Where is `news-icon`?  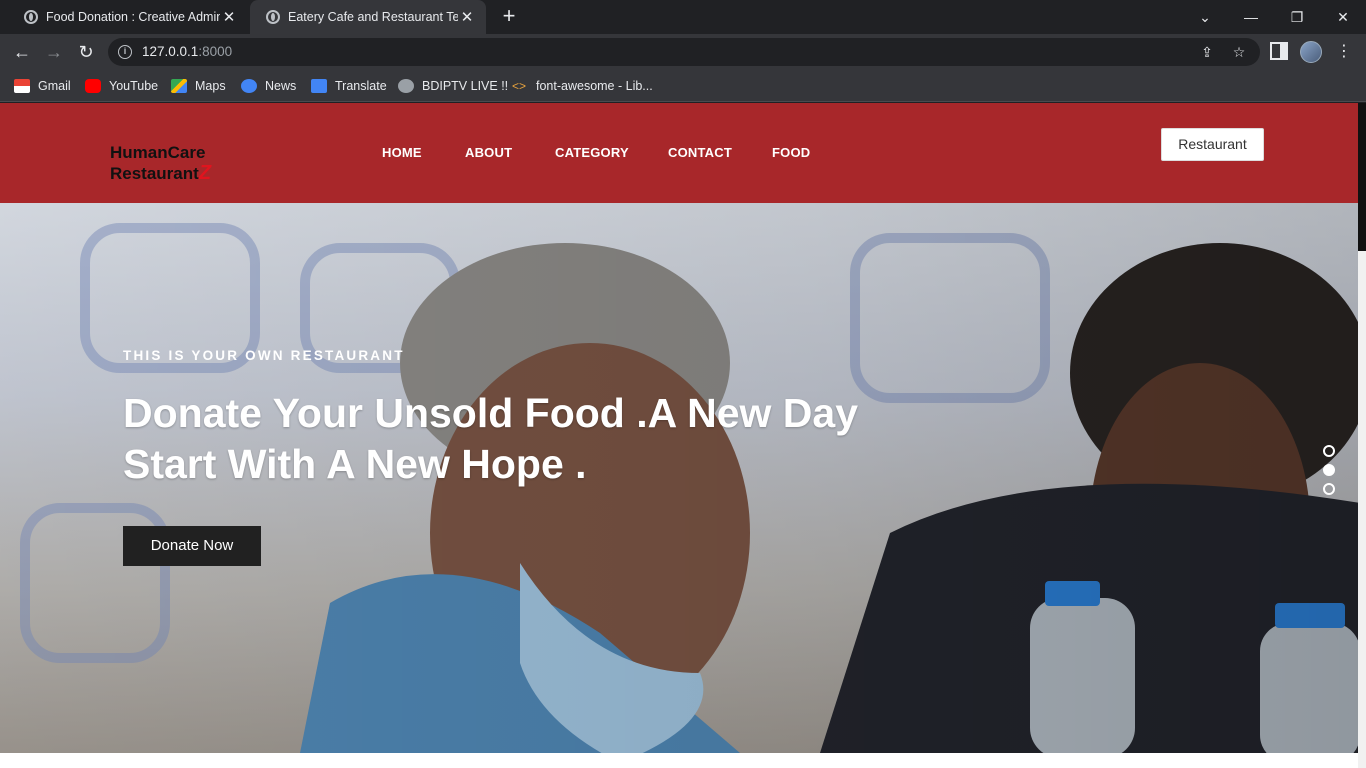 news-icon is located at coordinates (249, 86).